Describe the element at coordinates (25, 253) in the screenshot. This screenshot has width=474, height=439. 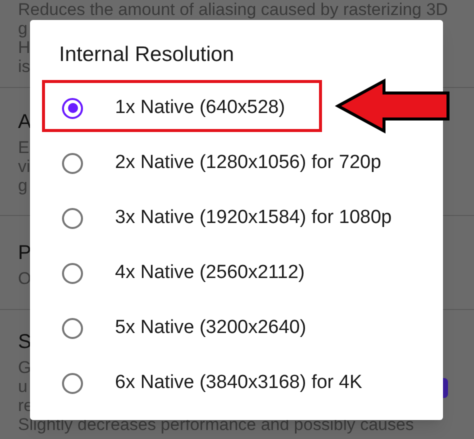
I see `setting-title: P` at that location.